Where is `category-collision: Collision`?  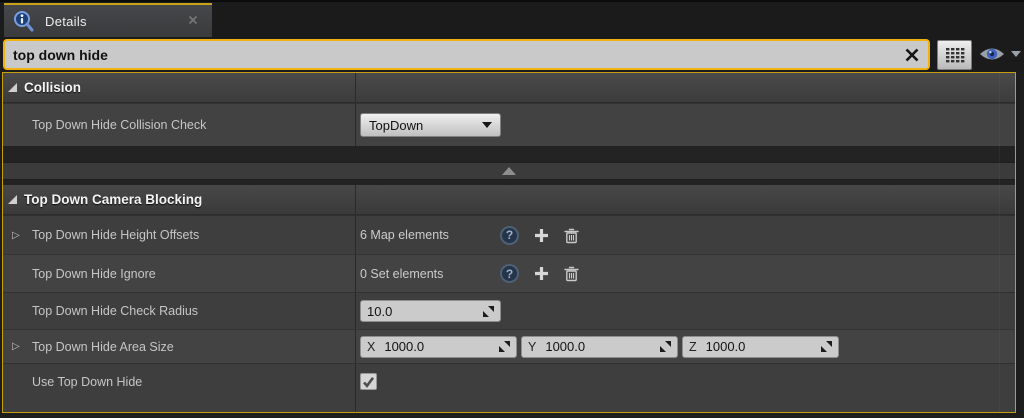
category-collision: Collision is located at coordinates (509, 88).